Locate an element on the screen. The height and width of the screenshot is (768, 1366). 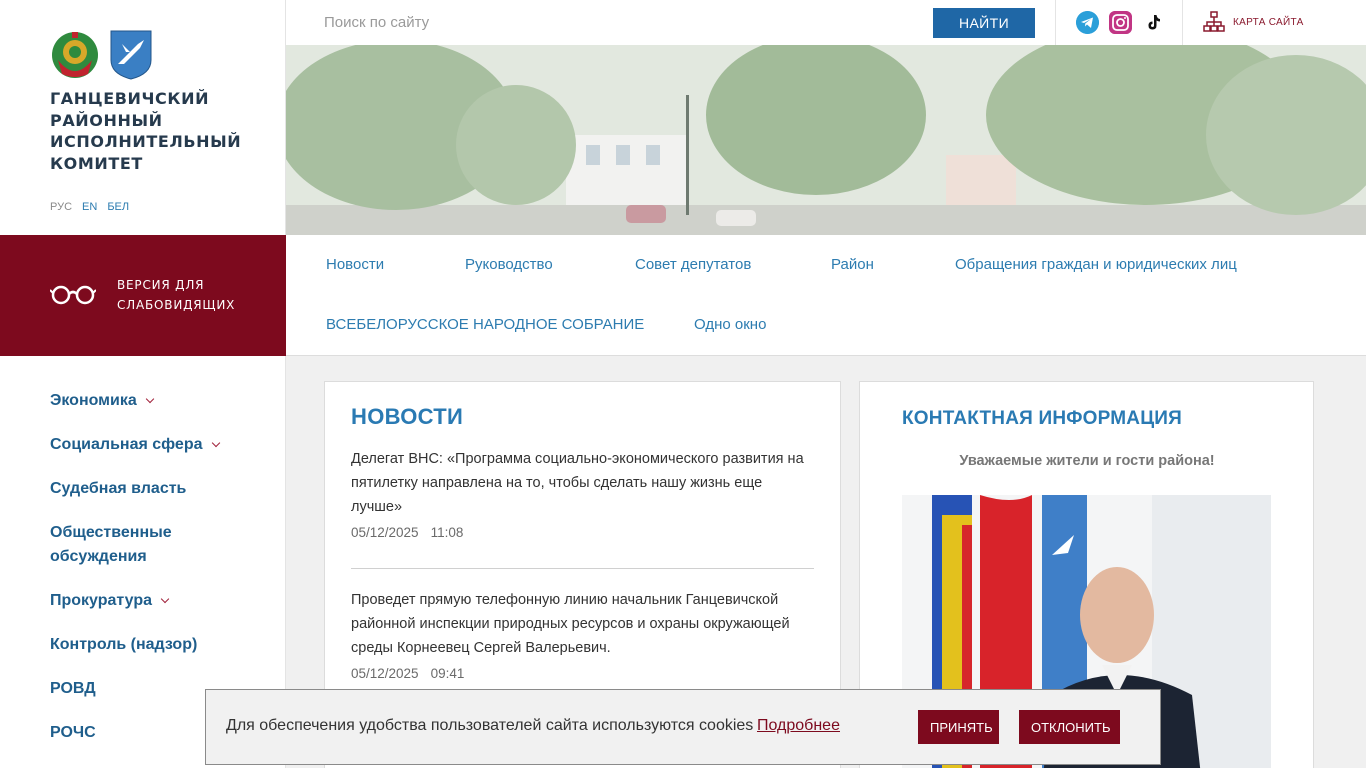
cookie-accept-button: ПРИНЯТЬ is located at coordinates (958, 727).